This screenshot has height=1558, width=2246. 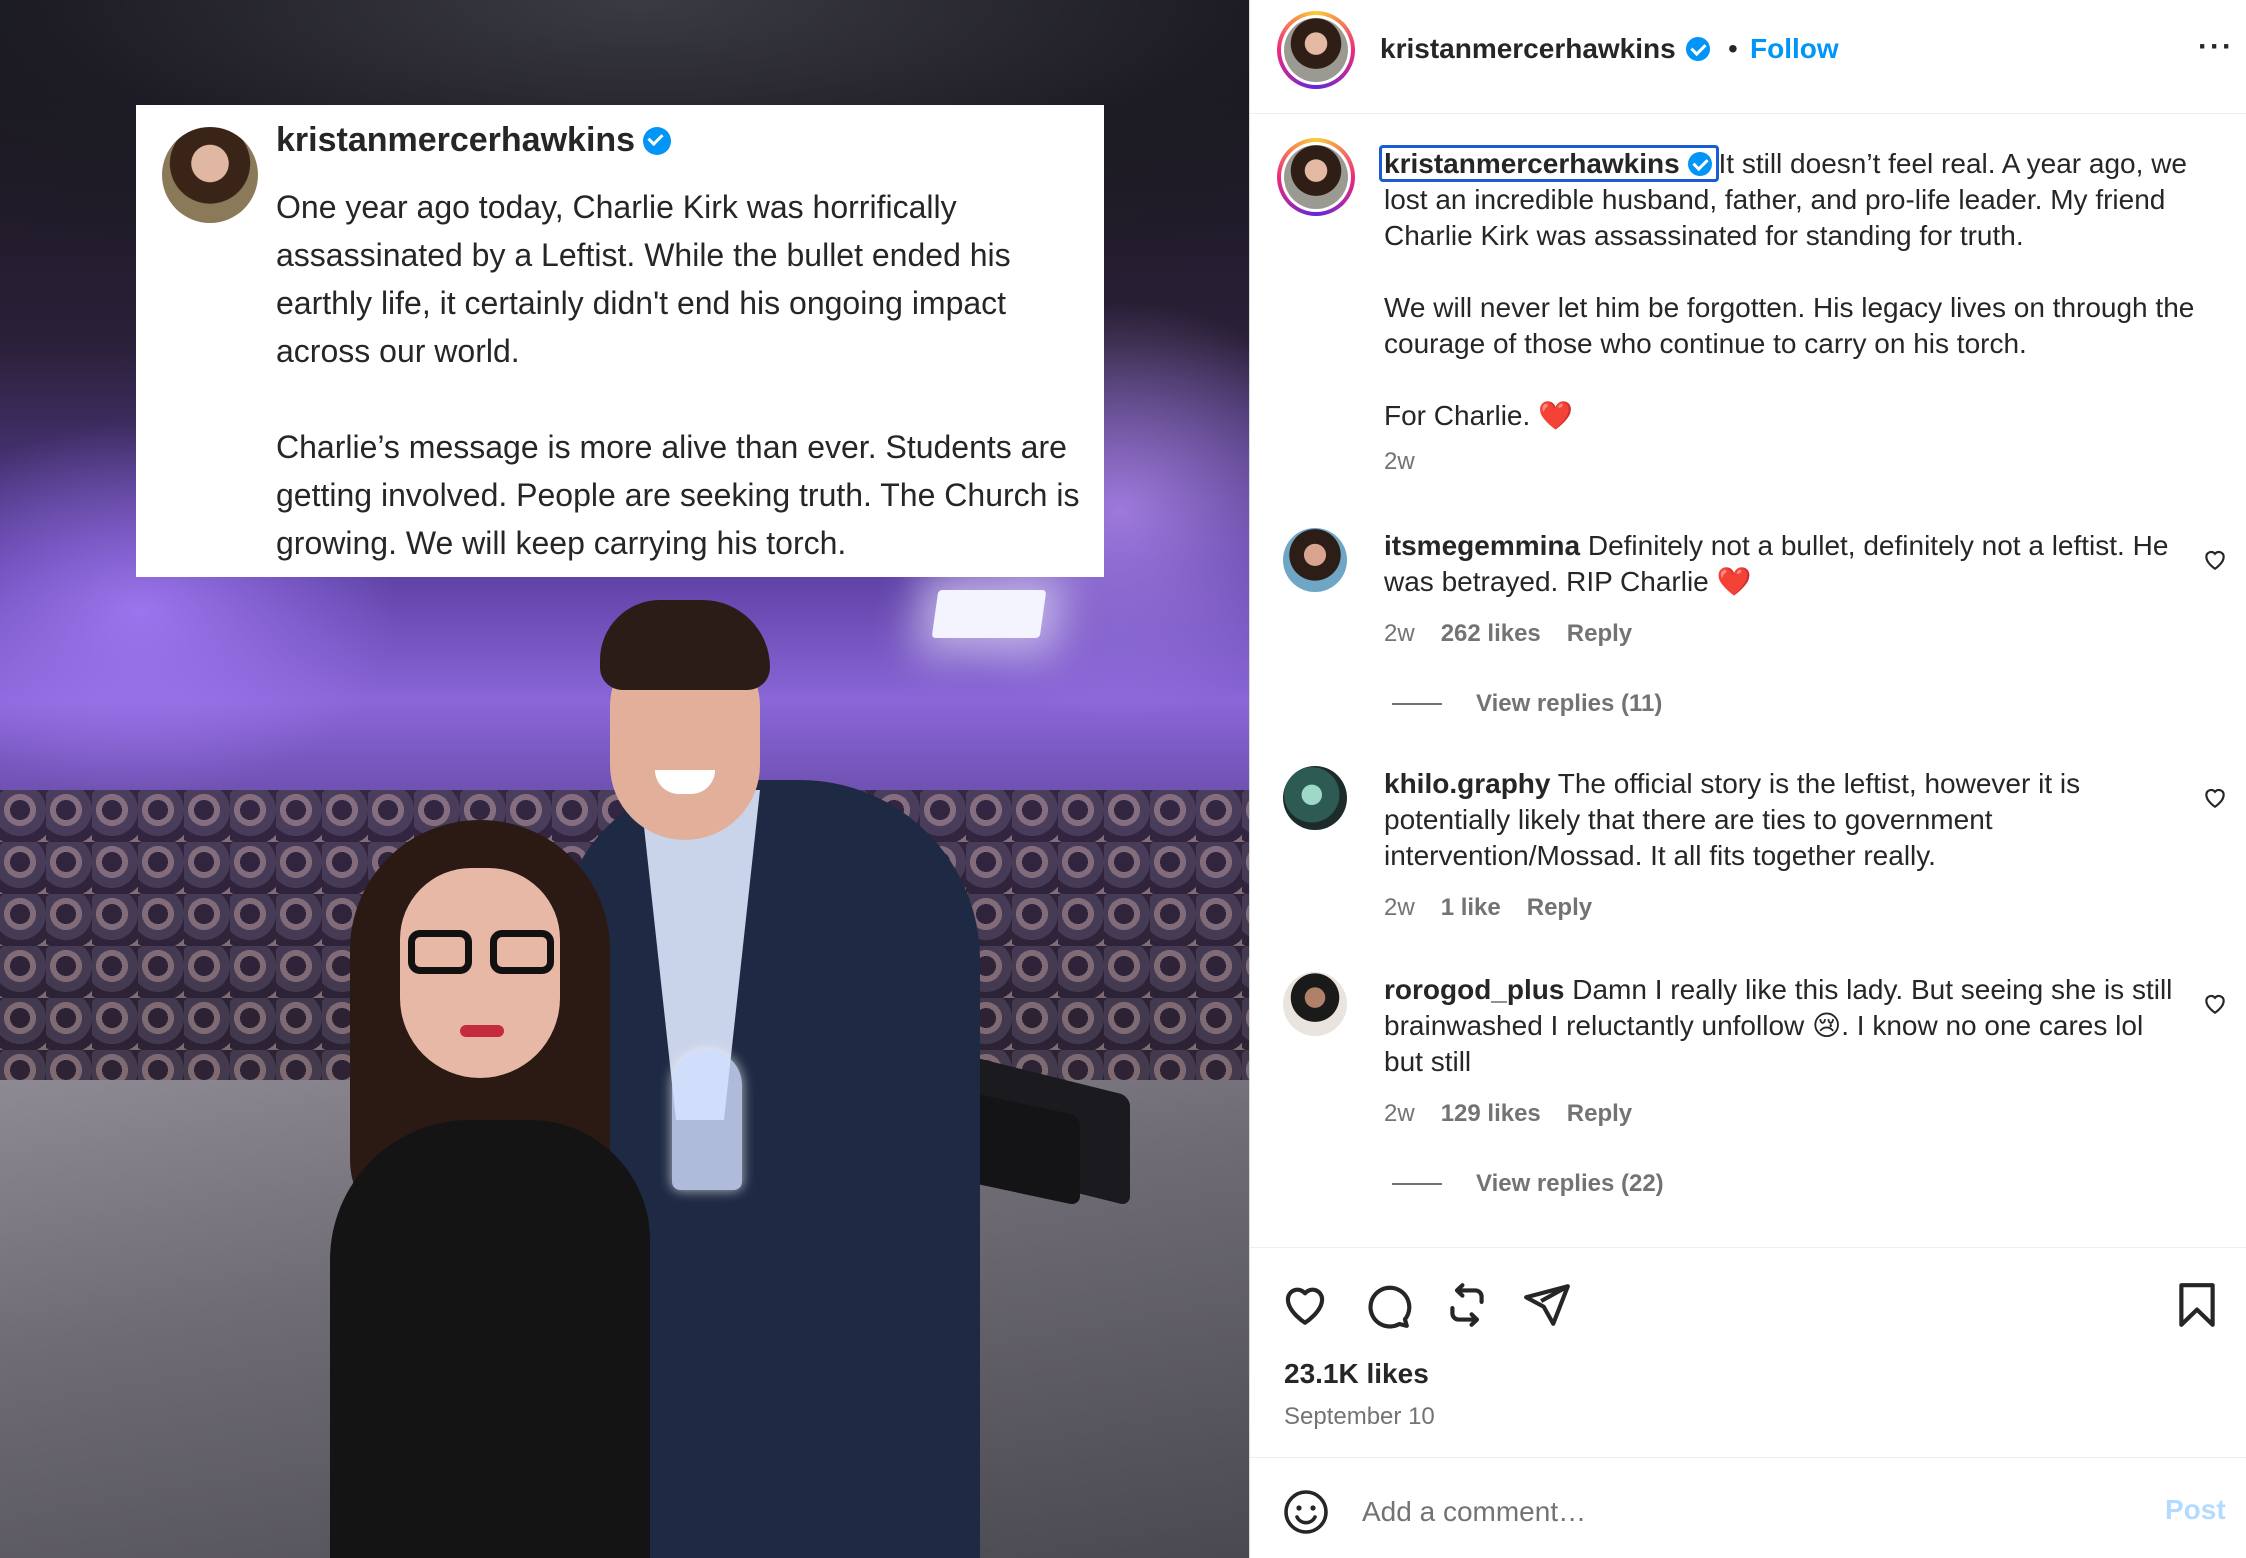 What do you see at coordinates (1827, 1025) in the screenshot?
I see `crying-face-emoji: 😢` at bounding box center [1827, 1025].